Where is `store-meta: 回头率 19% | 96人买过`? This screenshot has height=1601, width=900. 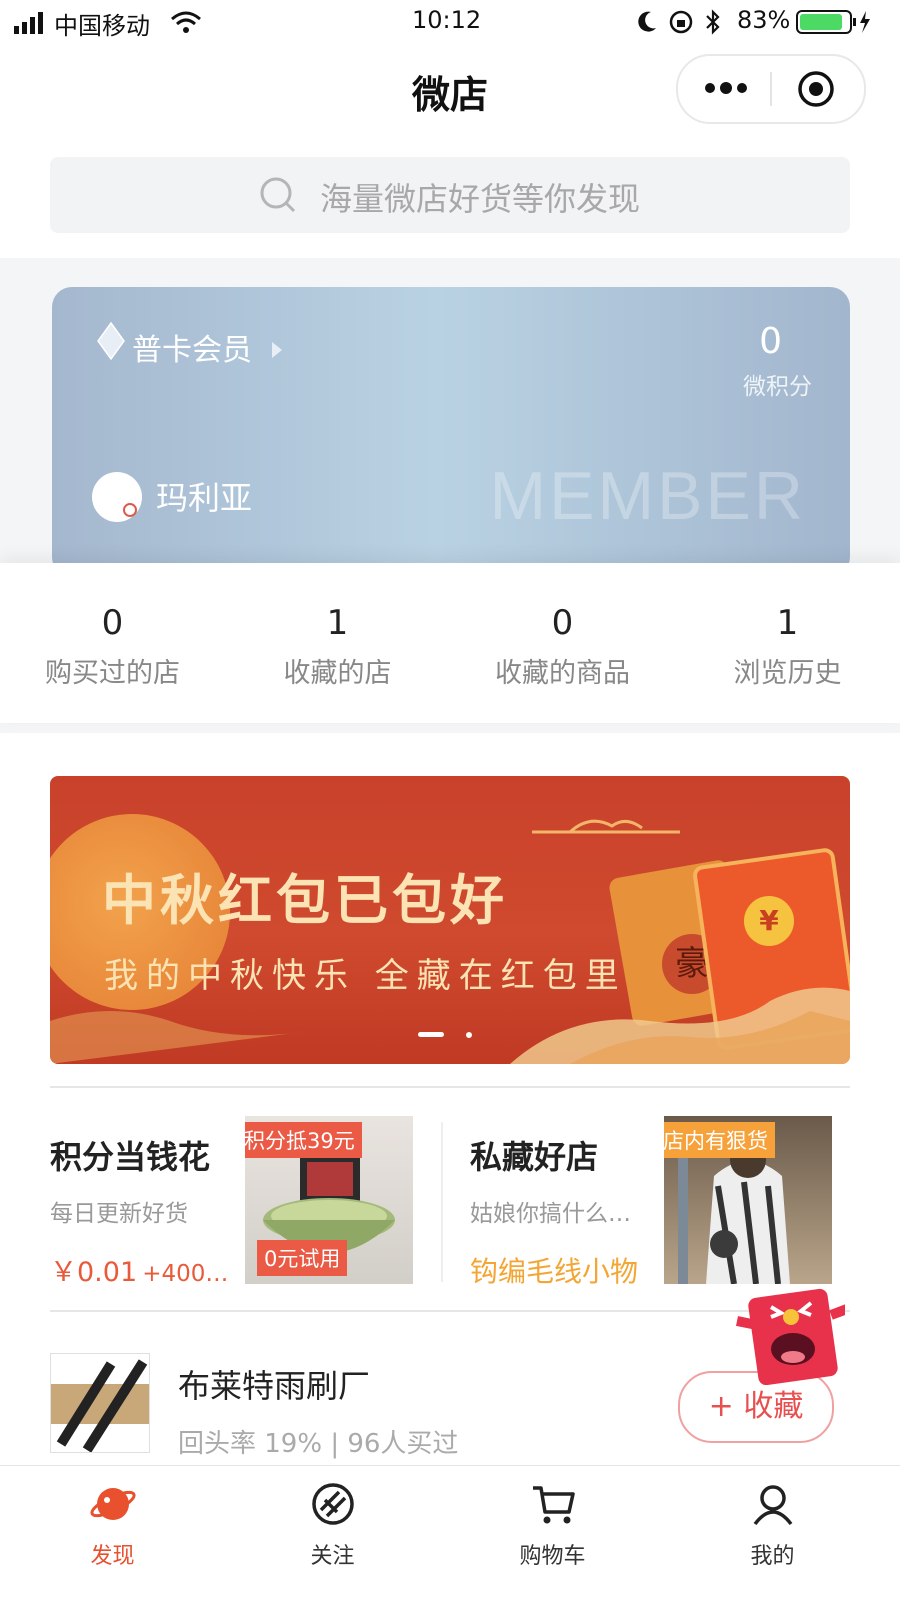 store-meta: 回头率 19% | 96人买过 is located at coordinates (318, 1444).